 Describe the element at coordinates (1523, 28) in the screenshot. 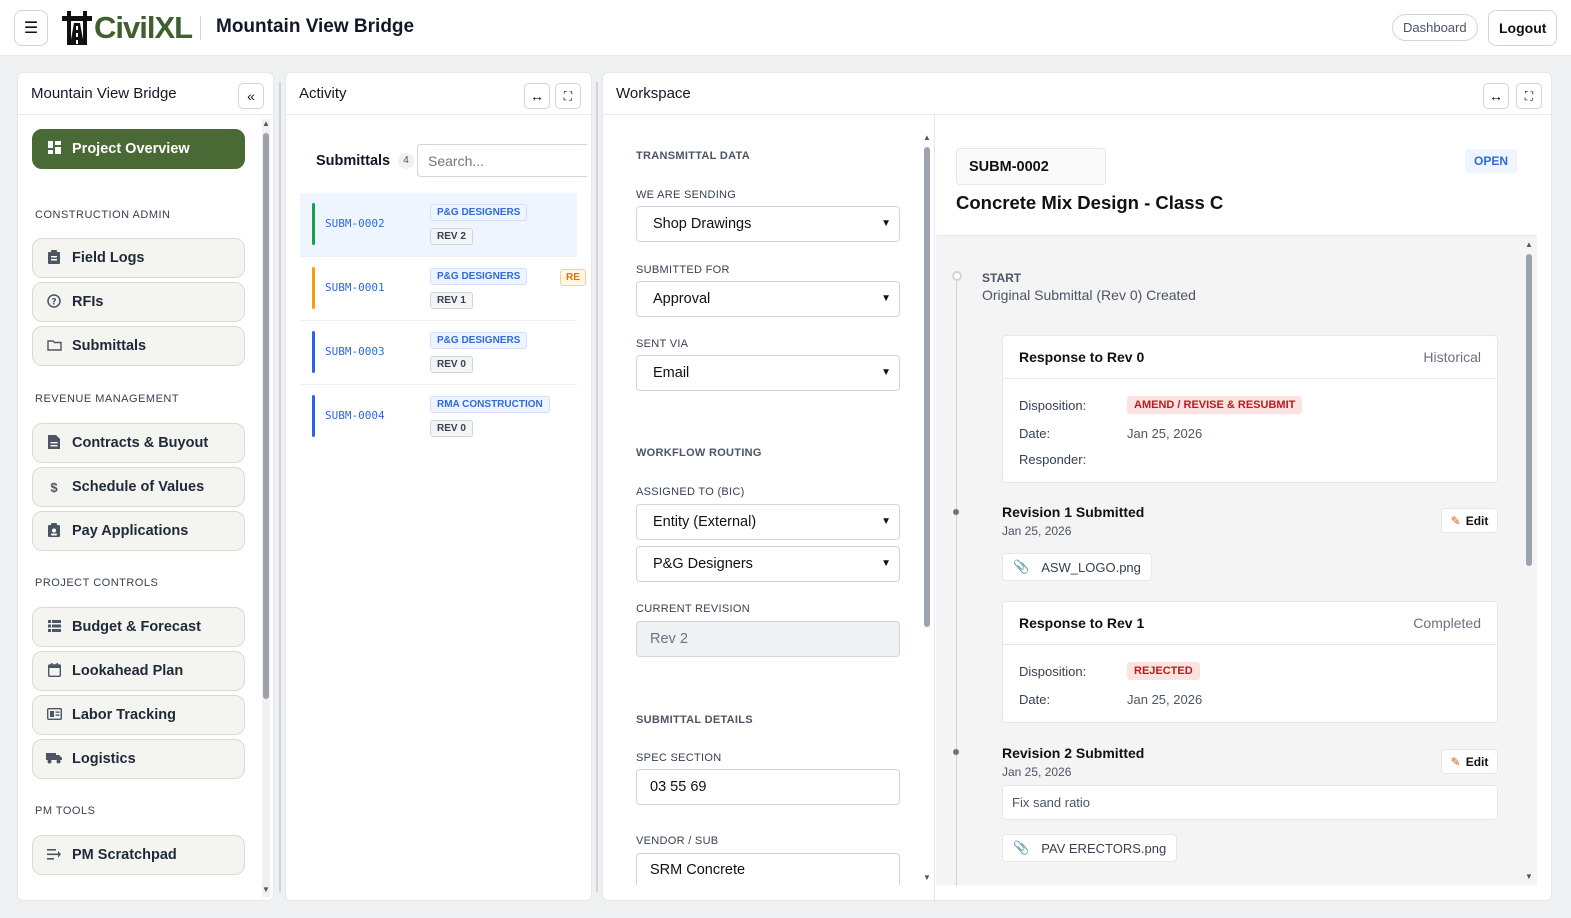

I see `logout-button: Logout` at that location.